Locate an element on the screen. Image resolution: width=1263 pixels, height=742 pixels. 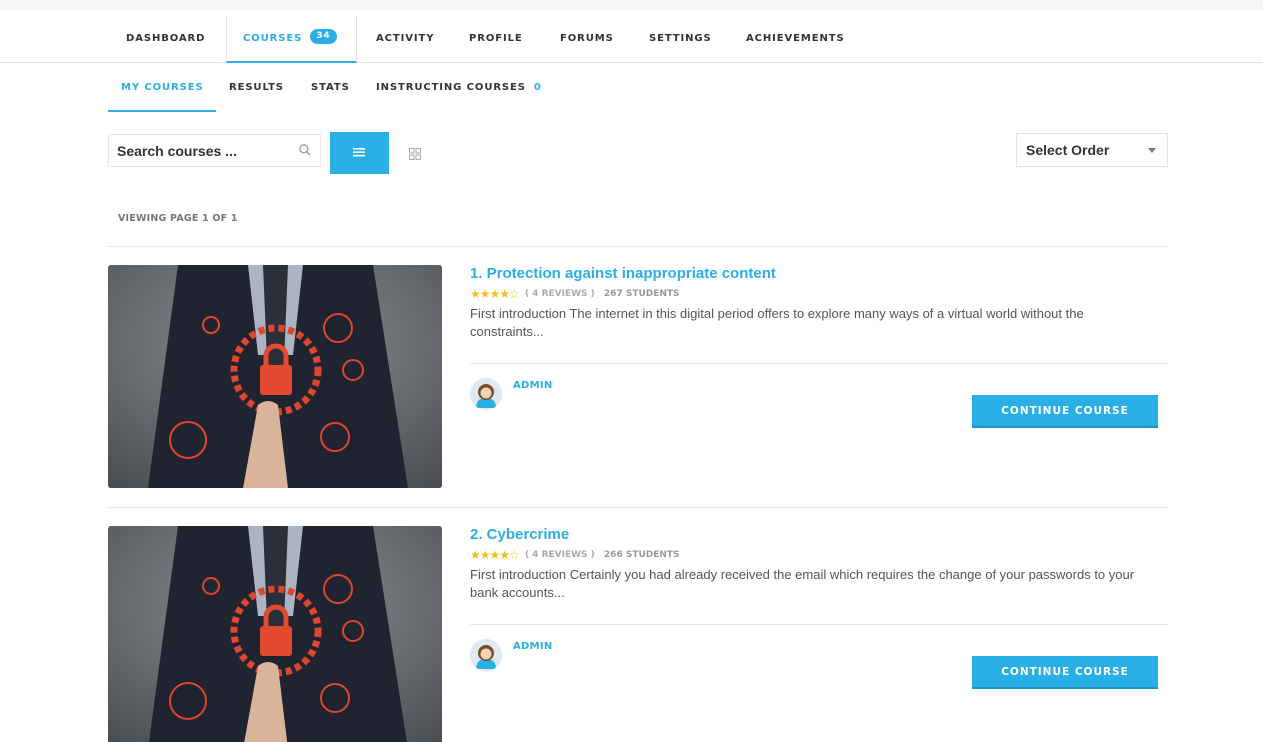
tab-label: COURSES is located at coordinates (273, 38).